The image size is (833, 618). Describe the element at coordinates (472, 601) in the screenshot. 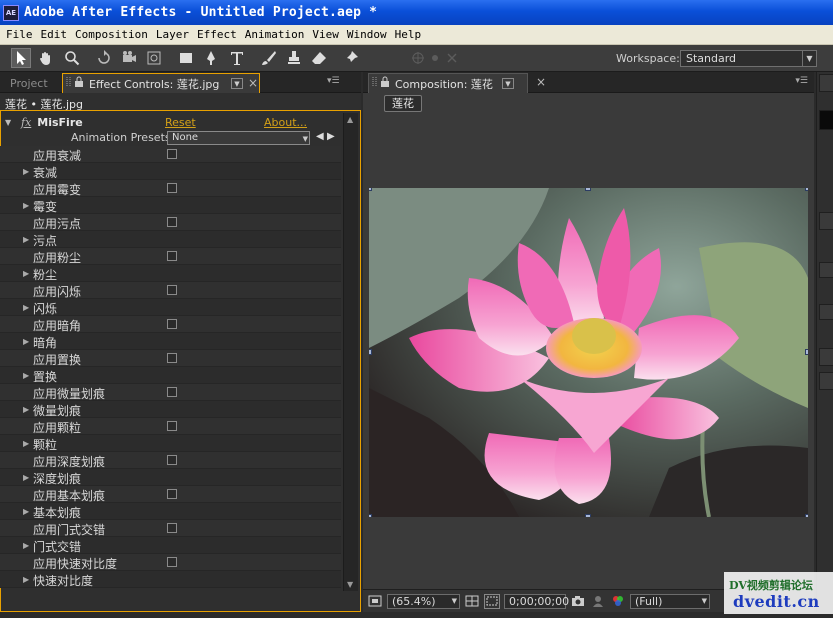

I see `title-safe-icon` at that location.